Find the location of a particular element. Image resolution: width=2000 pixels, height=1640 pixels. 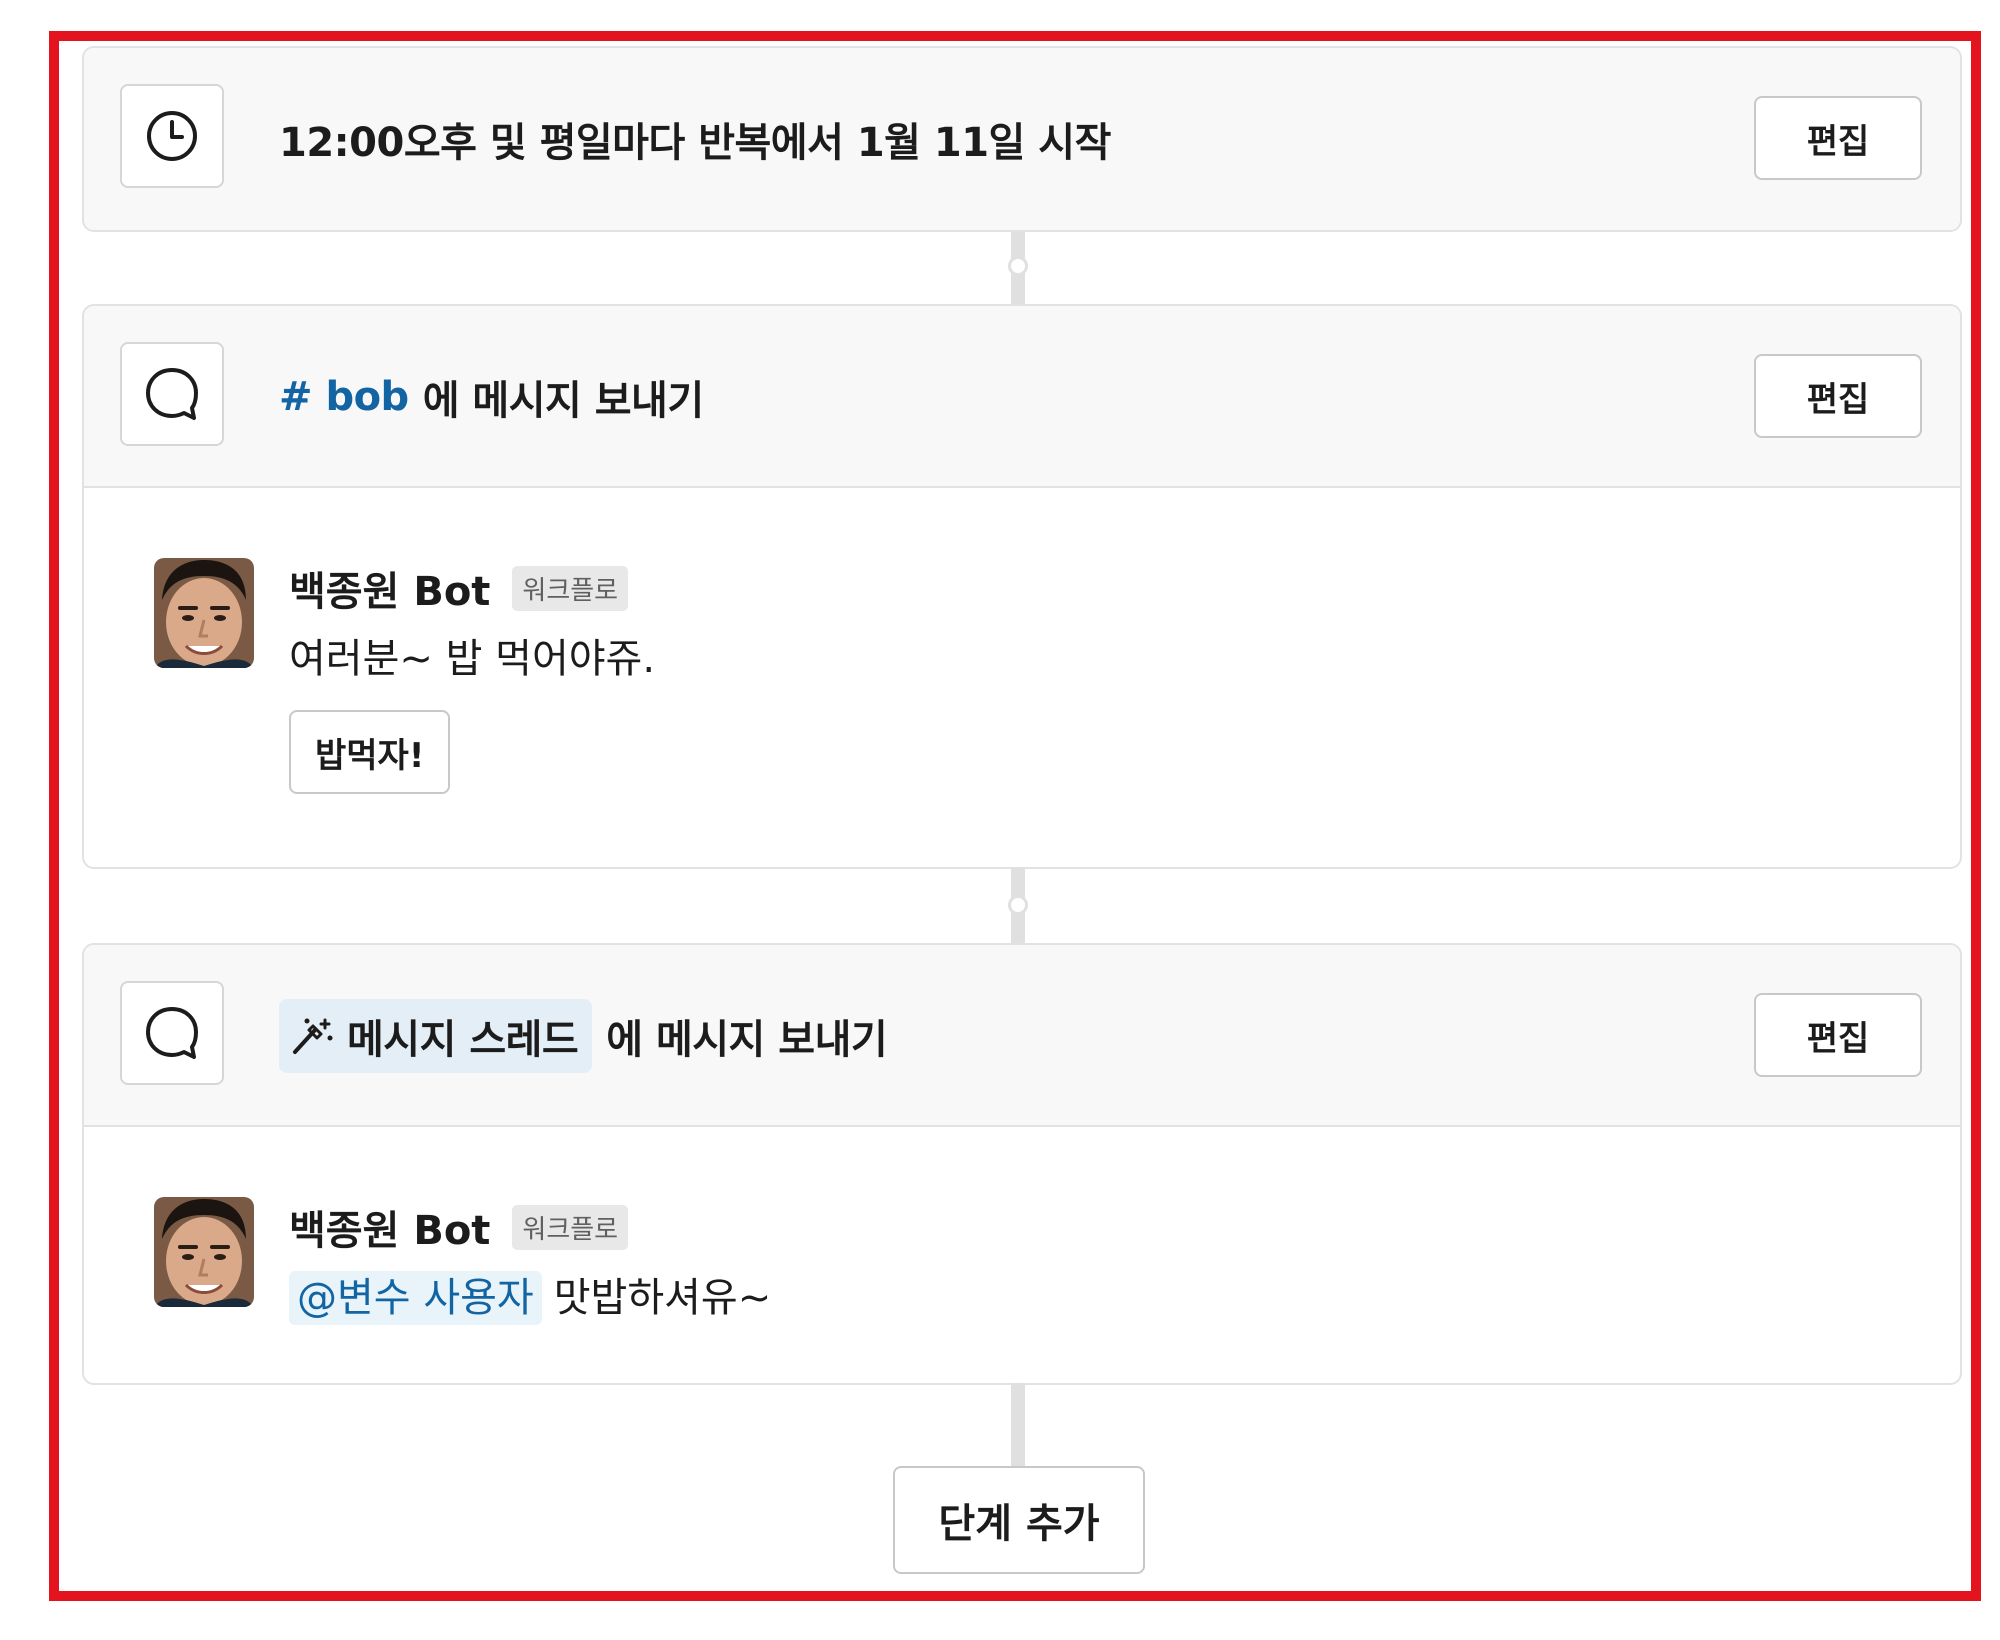

step-title: 메시지 스레드 에 메시지 보내기 is located at coordinates (583, 1036).